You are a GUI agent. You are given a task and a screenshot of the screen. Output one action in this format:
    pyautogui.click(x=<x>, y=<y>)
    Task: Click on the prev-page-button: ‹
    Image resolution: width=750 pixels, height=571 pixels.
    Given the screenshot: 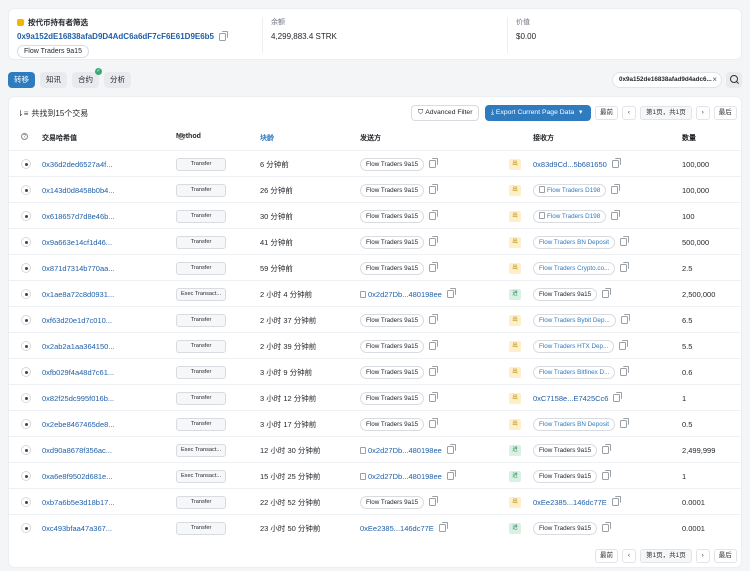 What is the action you would take?
    pyautogui.click(x=629, y=113)
    